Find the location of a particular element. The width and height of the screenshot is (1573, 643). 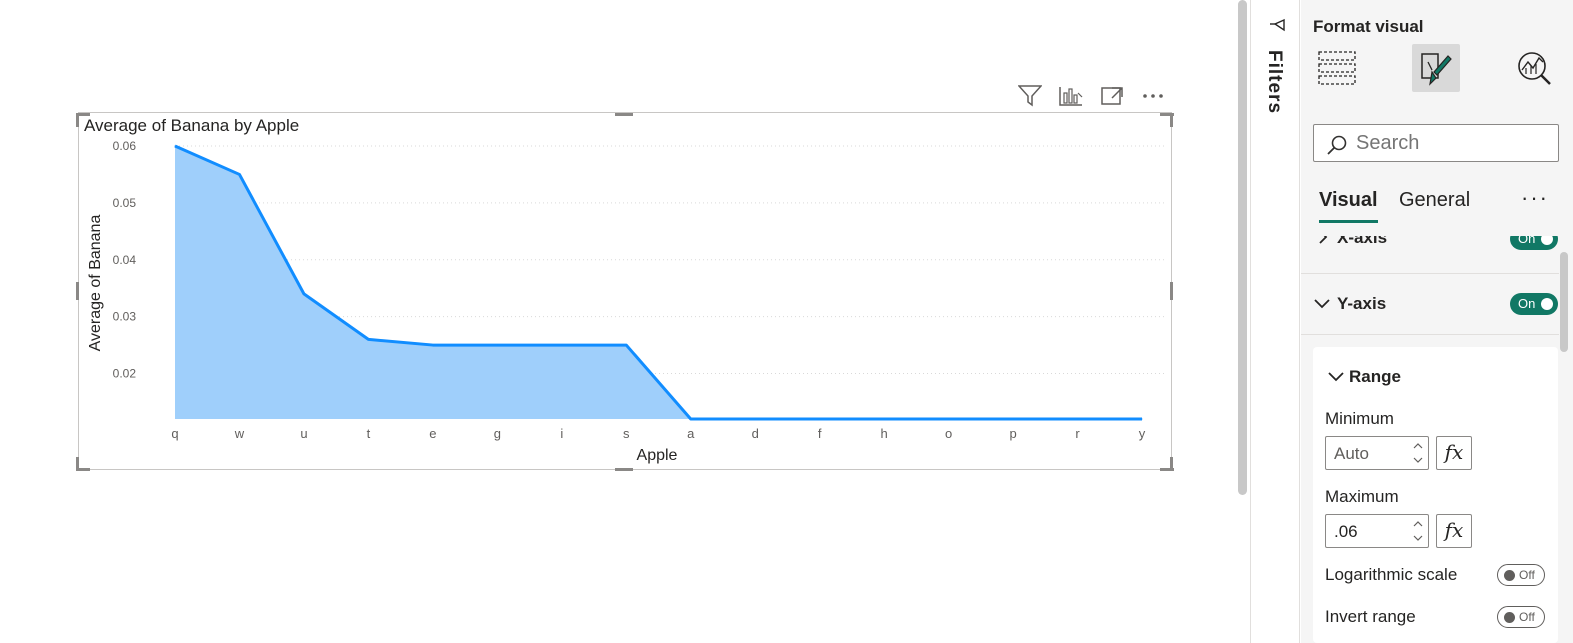

log-toggle-text: Off is located at coordinates (1527, 575).